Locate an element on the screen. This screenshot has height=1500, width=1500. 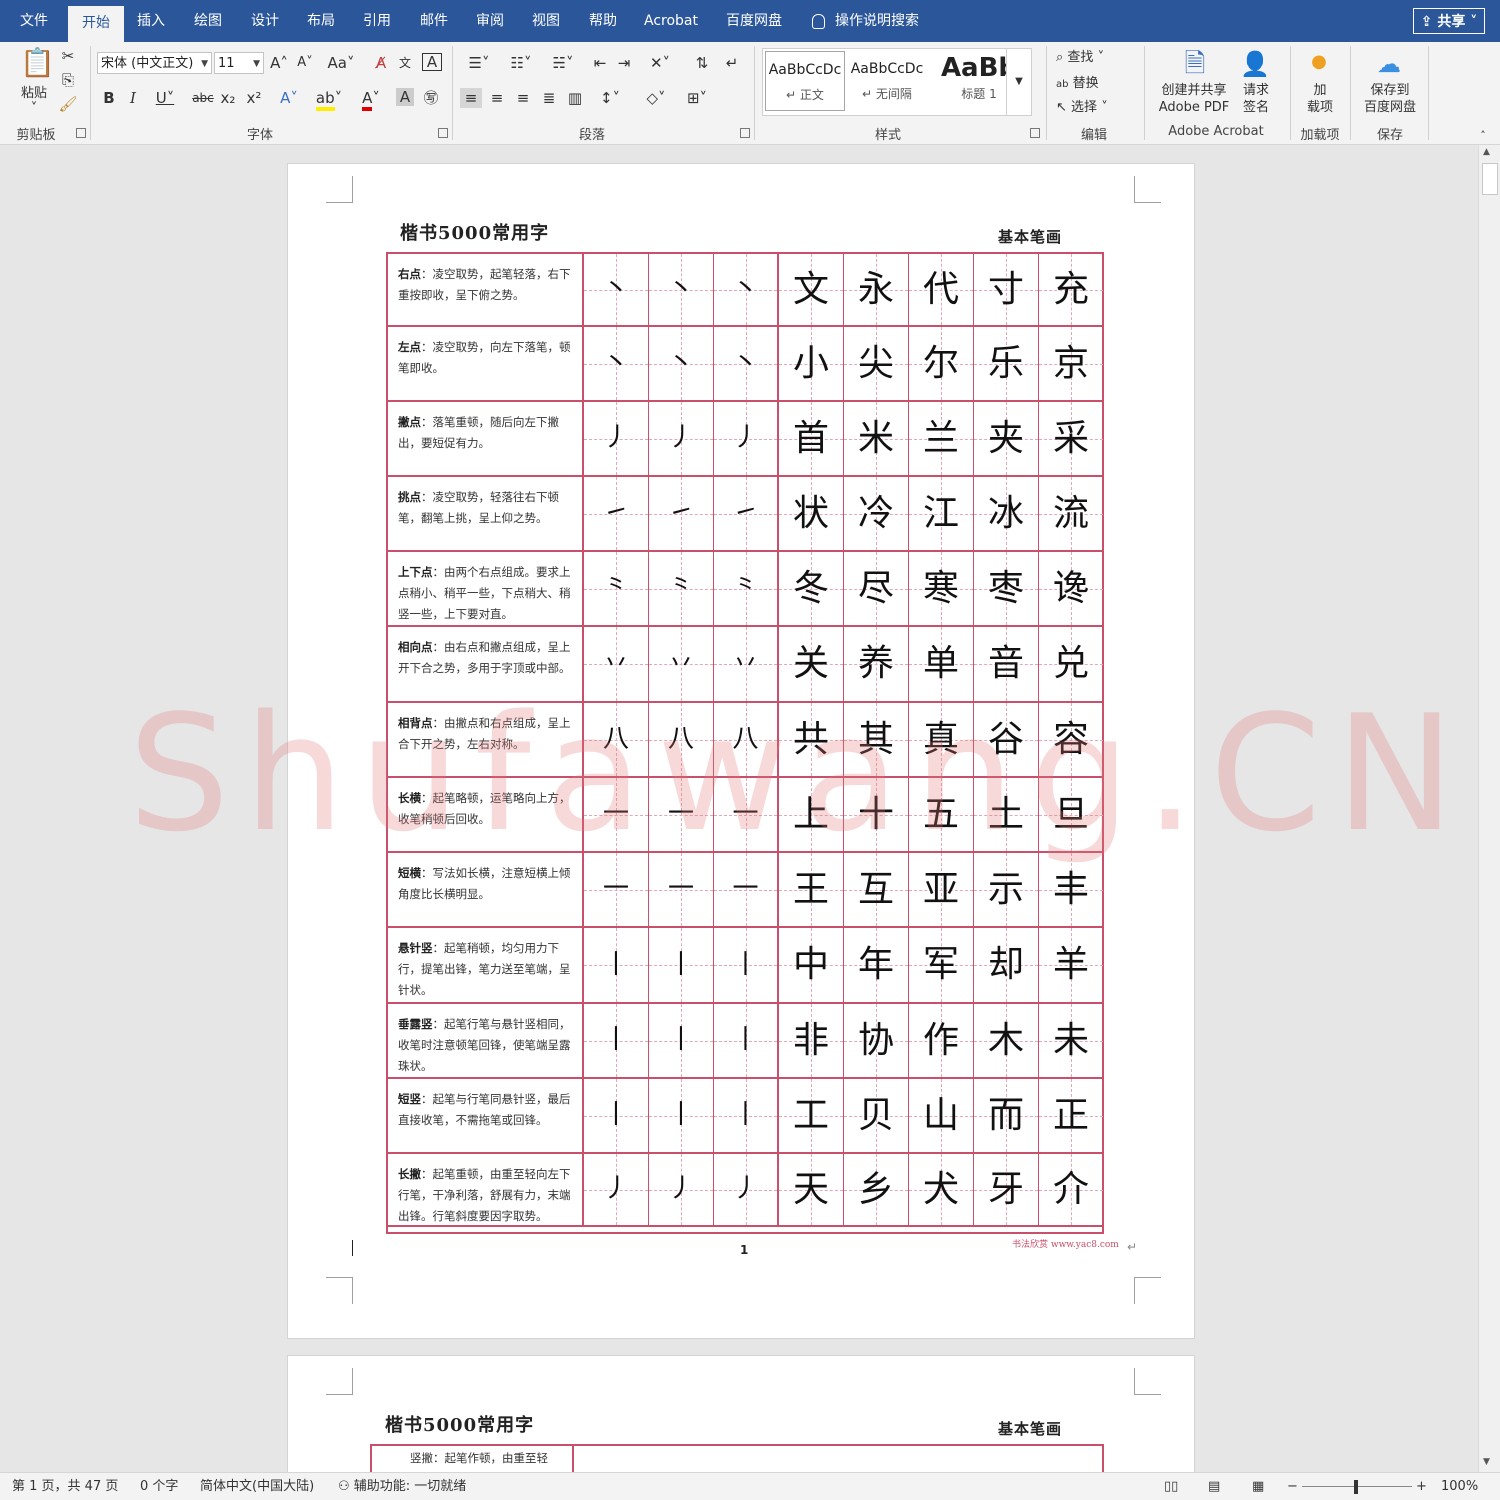
tab-draw: 绘图 is located at coordinates (208, 21).